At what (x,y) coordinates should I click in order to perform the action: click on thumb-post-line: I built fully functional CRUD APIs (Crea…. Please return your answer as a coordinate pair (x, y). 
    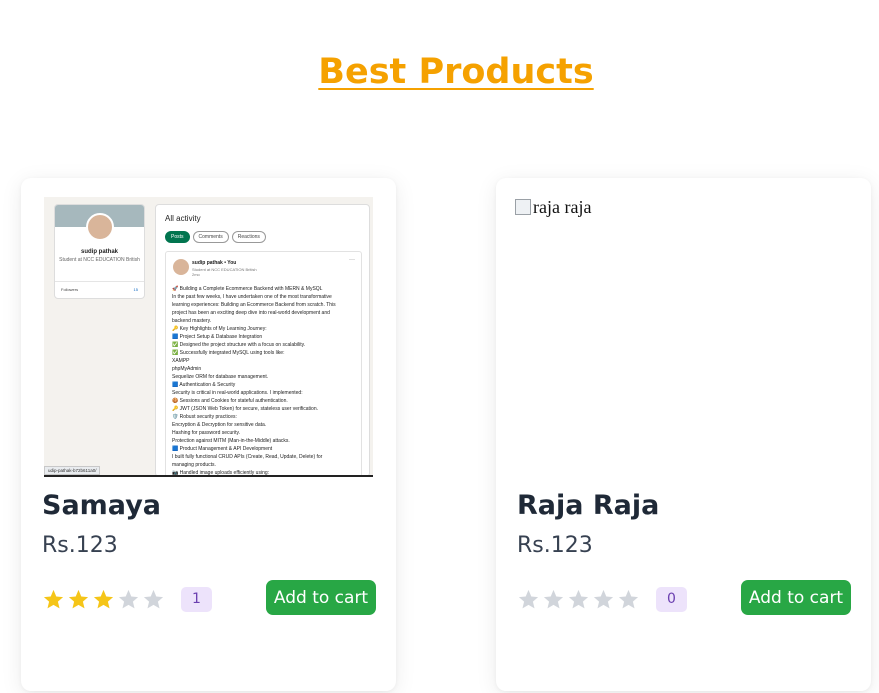
    Looking at the image, I should click on (247, 457).